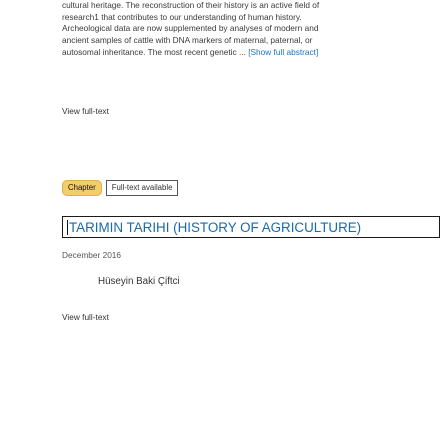 This screenshot has height=448, width=448. I want to click on text-cursor, so click(67, 227).